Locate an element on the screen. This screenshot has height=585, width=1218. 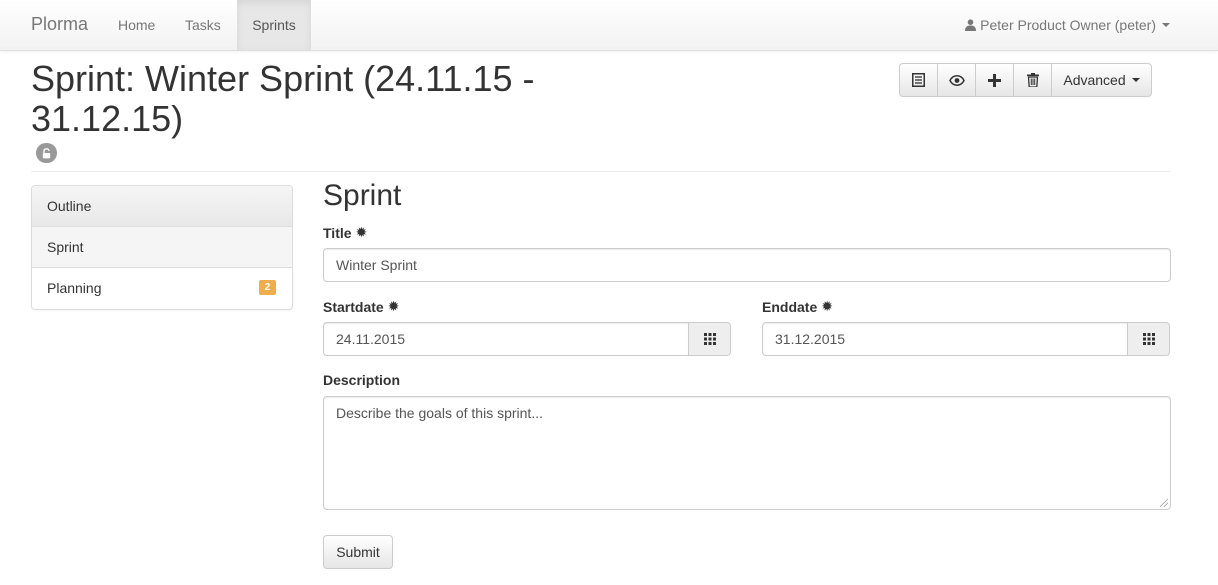
sprint-toolbar: Advanced is located at coordinates (1025, 80).